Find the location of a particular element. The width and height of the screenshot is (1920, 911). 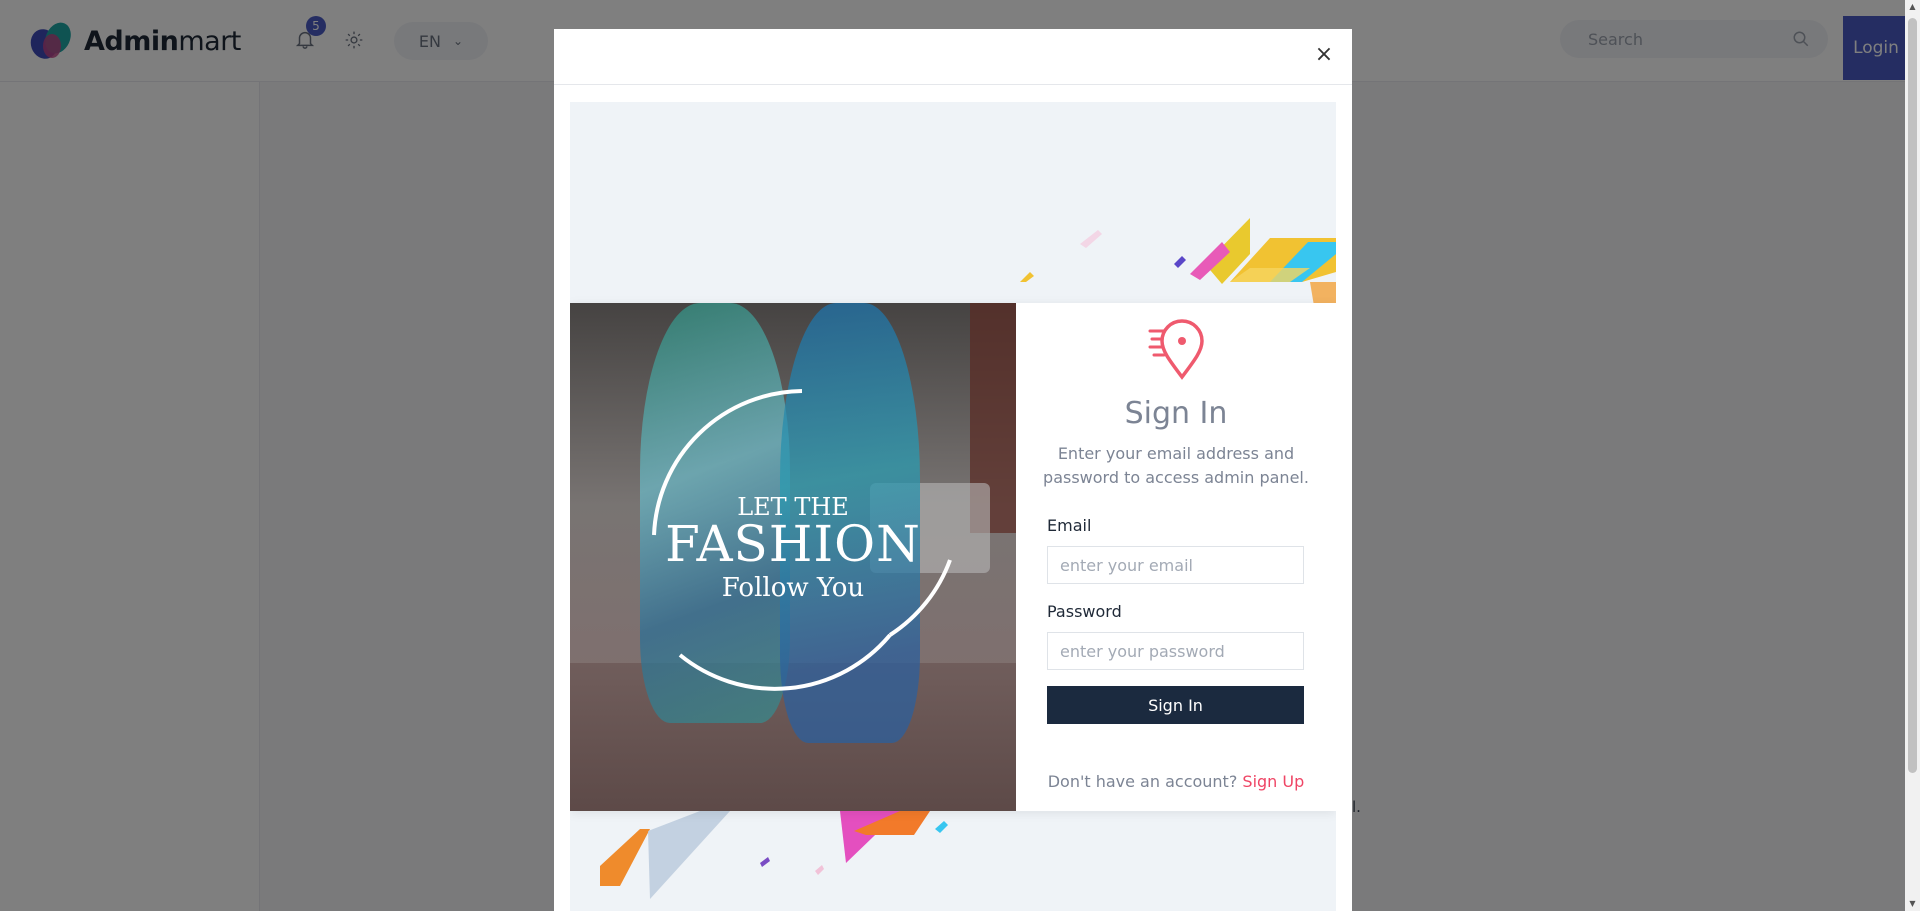

scrollbar-thumb is located at coordinates (1912, 395).